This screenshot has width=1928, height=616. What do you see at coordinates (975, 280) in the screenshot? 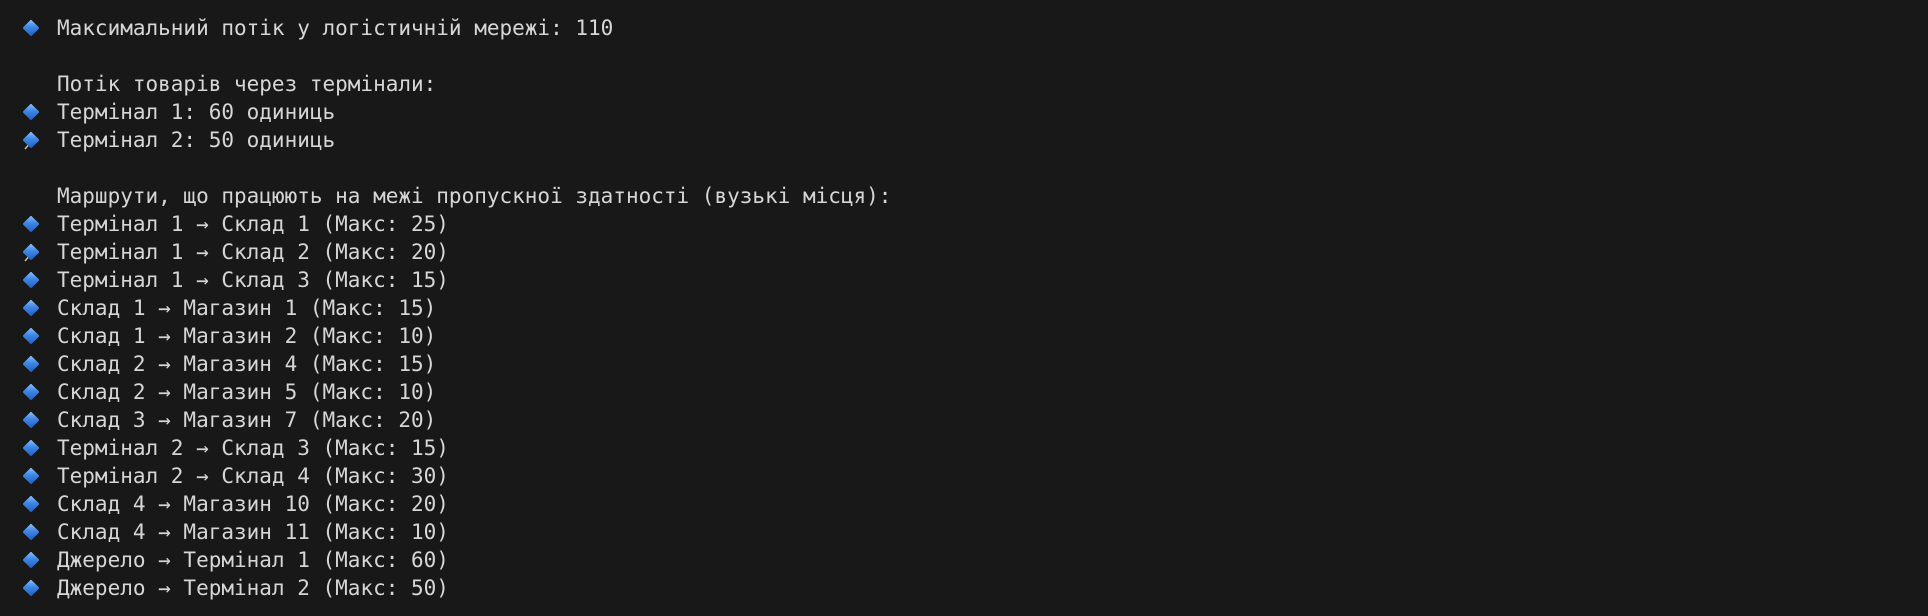
I see `list-item: Термінал 1 → Склад 3 (Макс: 15)` at bounding box center [975, 280].